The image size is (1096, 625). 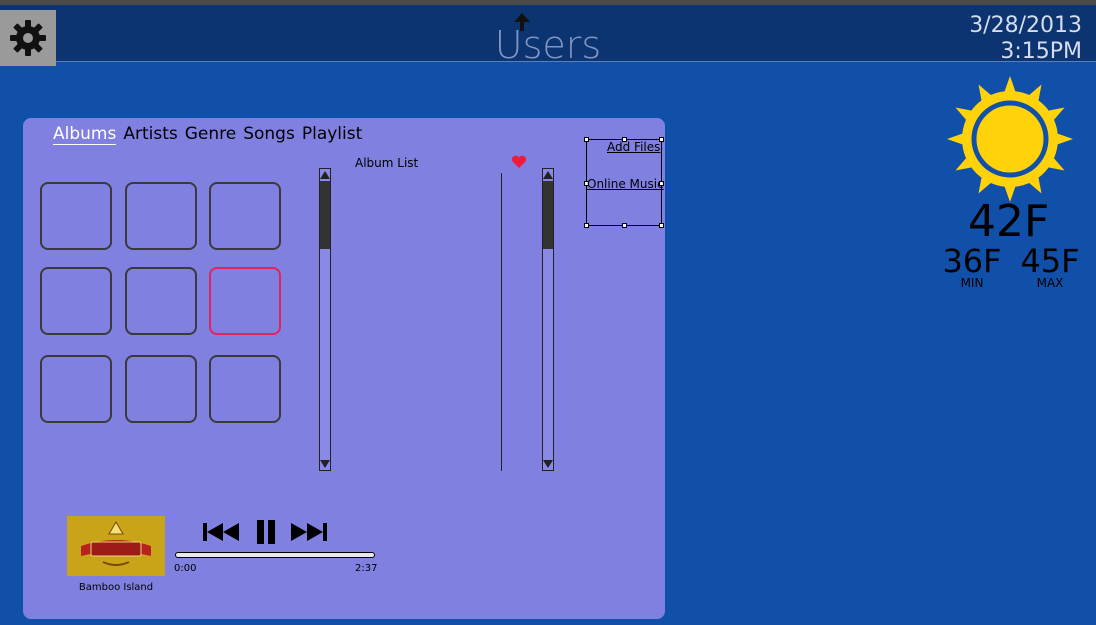 What do you see at coordinates (1009, 221) in the screenshot?
I see `current-temperature: 42F` at bounding box center [1009, 221].